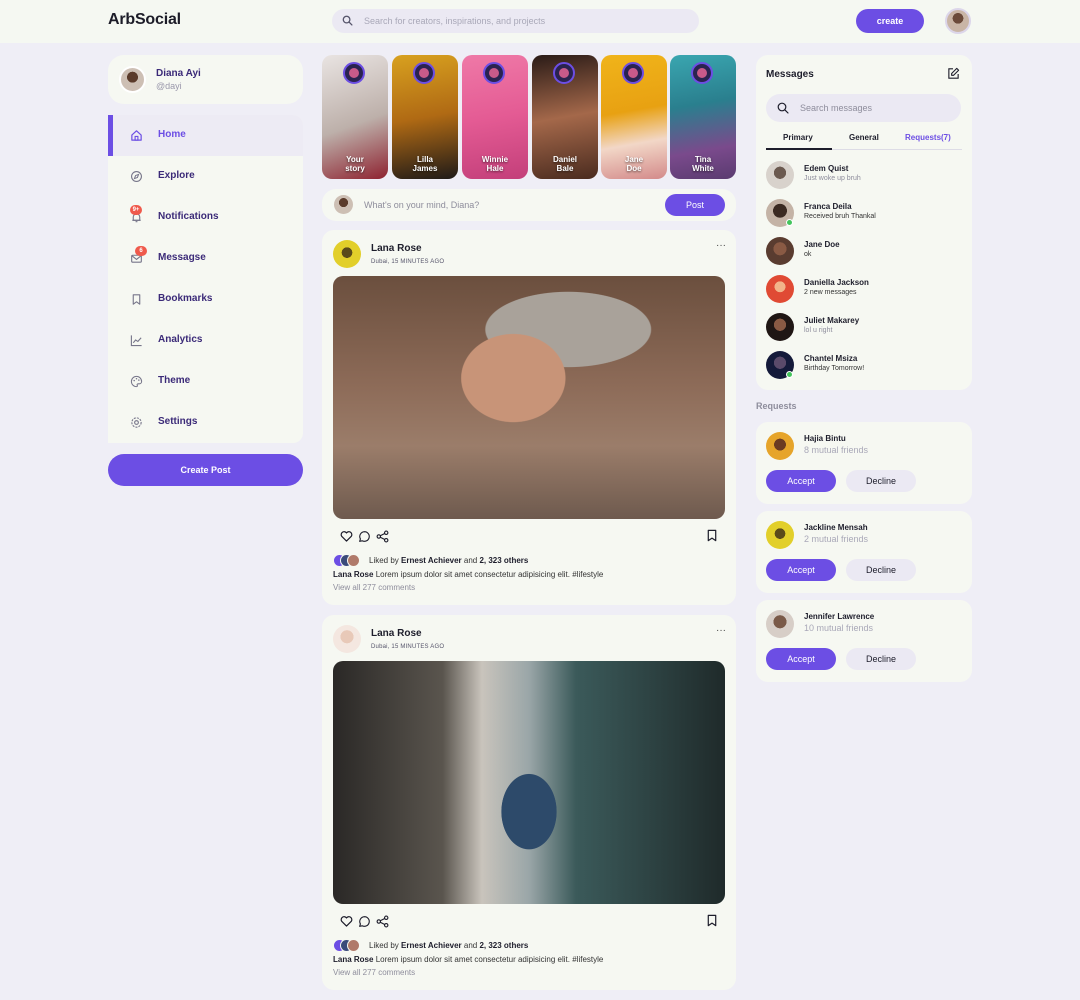 Image resolution: width=1080 pixels, height=1000 pixels. I want to click on sidebar-item-label: Messagse, so click(182, 257).